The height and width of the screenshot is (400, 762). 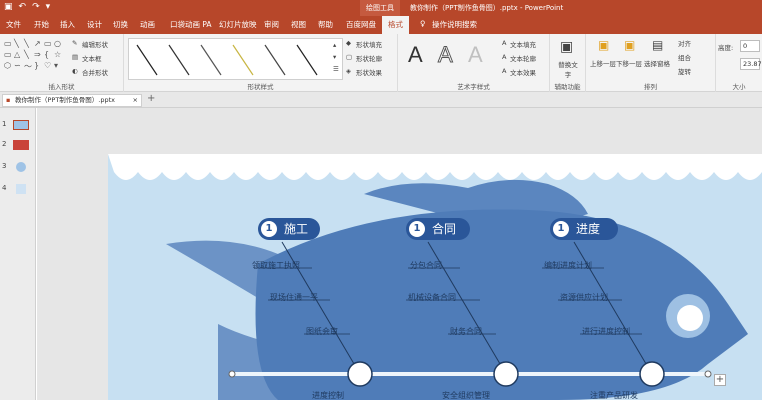 What do you see at coordinates (606, 331) in the screenshot?
I see `cause-label: 进行进度控制` at bounding box center [606, 331].